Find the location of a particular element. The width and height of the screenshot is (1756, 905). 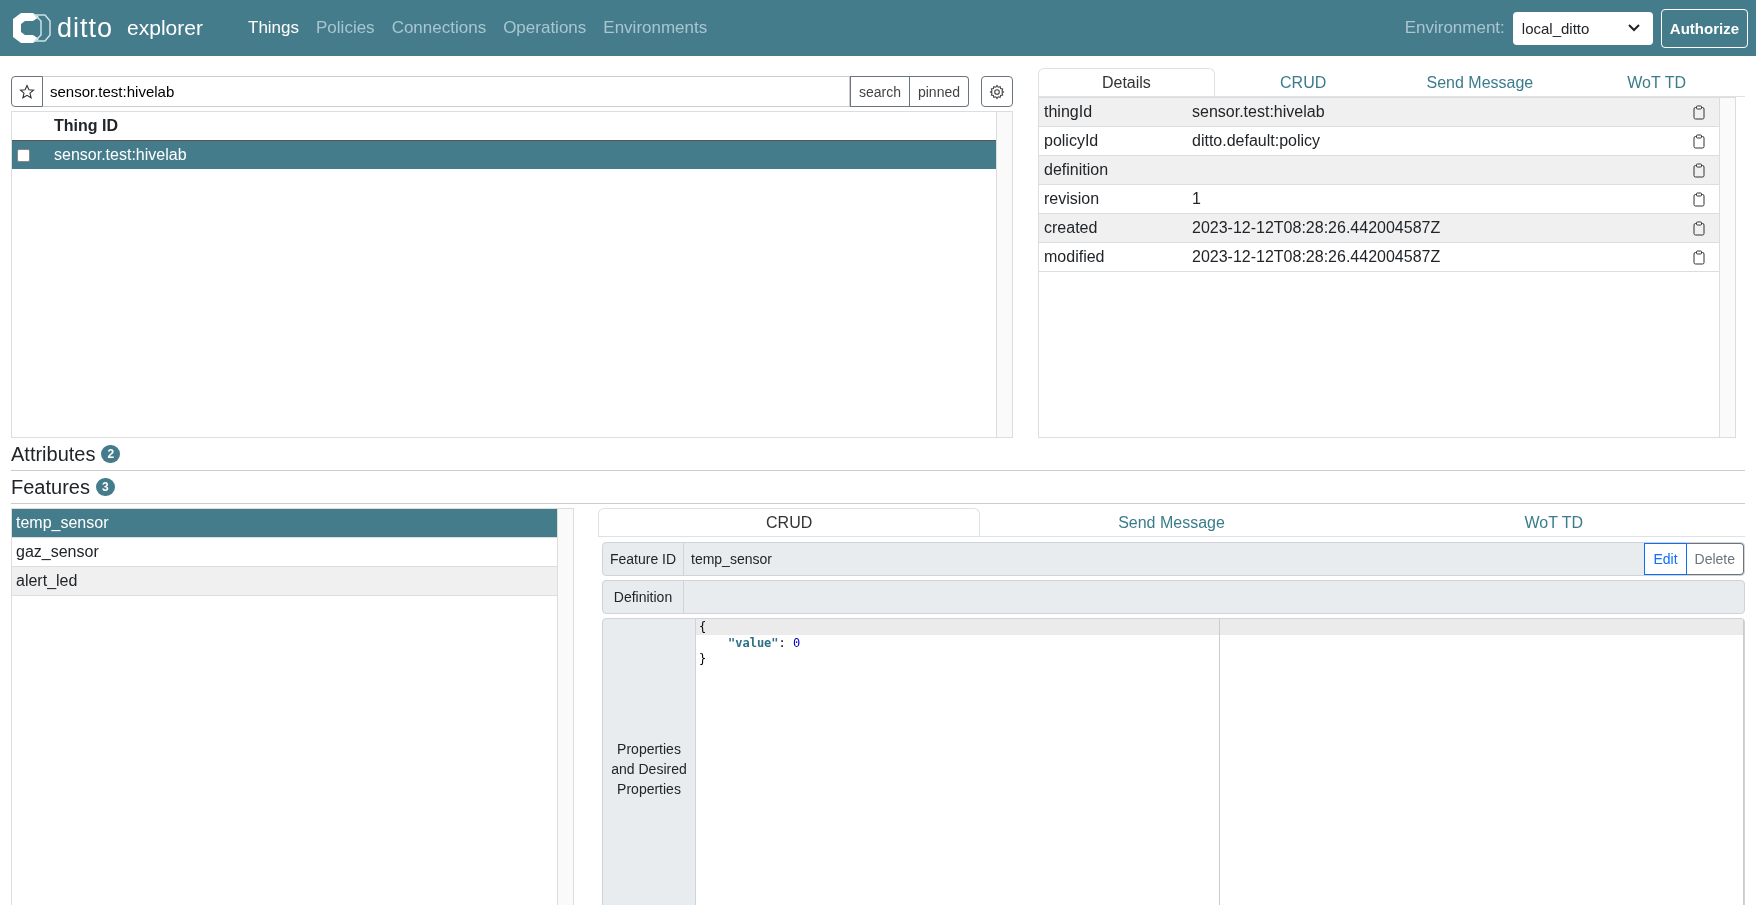

nav-link: Connections is located at coordinates (439, 28).